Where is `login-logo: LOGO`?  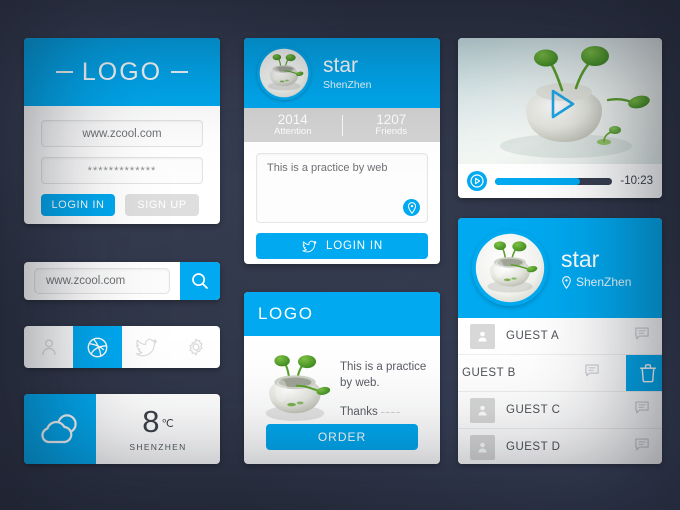
login-logo: LOGO is located at coordinates (122, 72).